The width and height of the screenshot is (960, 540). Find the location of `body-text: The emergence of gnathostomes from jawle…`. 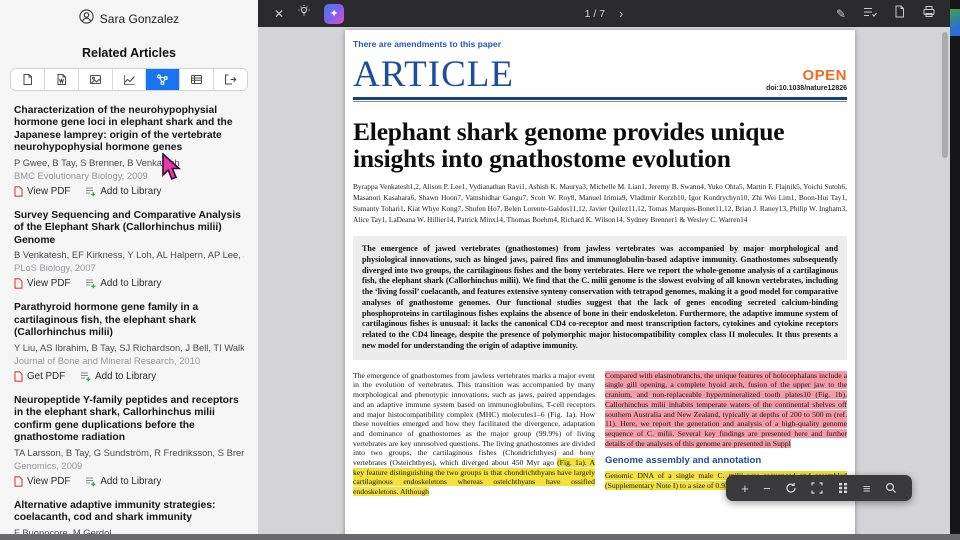

body-text: The emergence of gnathostomes from jawle… is located at coordinates (474, 419).